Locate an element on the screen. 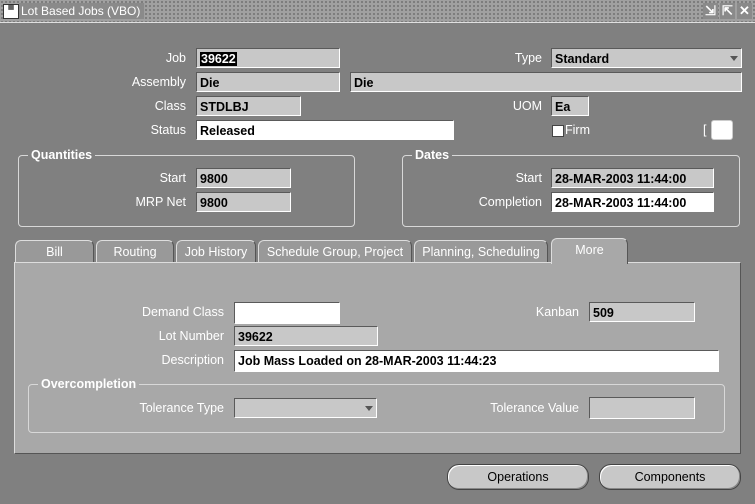 This screenshot has width=755, height=504. firm-label: Firm is located at coordinates (577, 130).